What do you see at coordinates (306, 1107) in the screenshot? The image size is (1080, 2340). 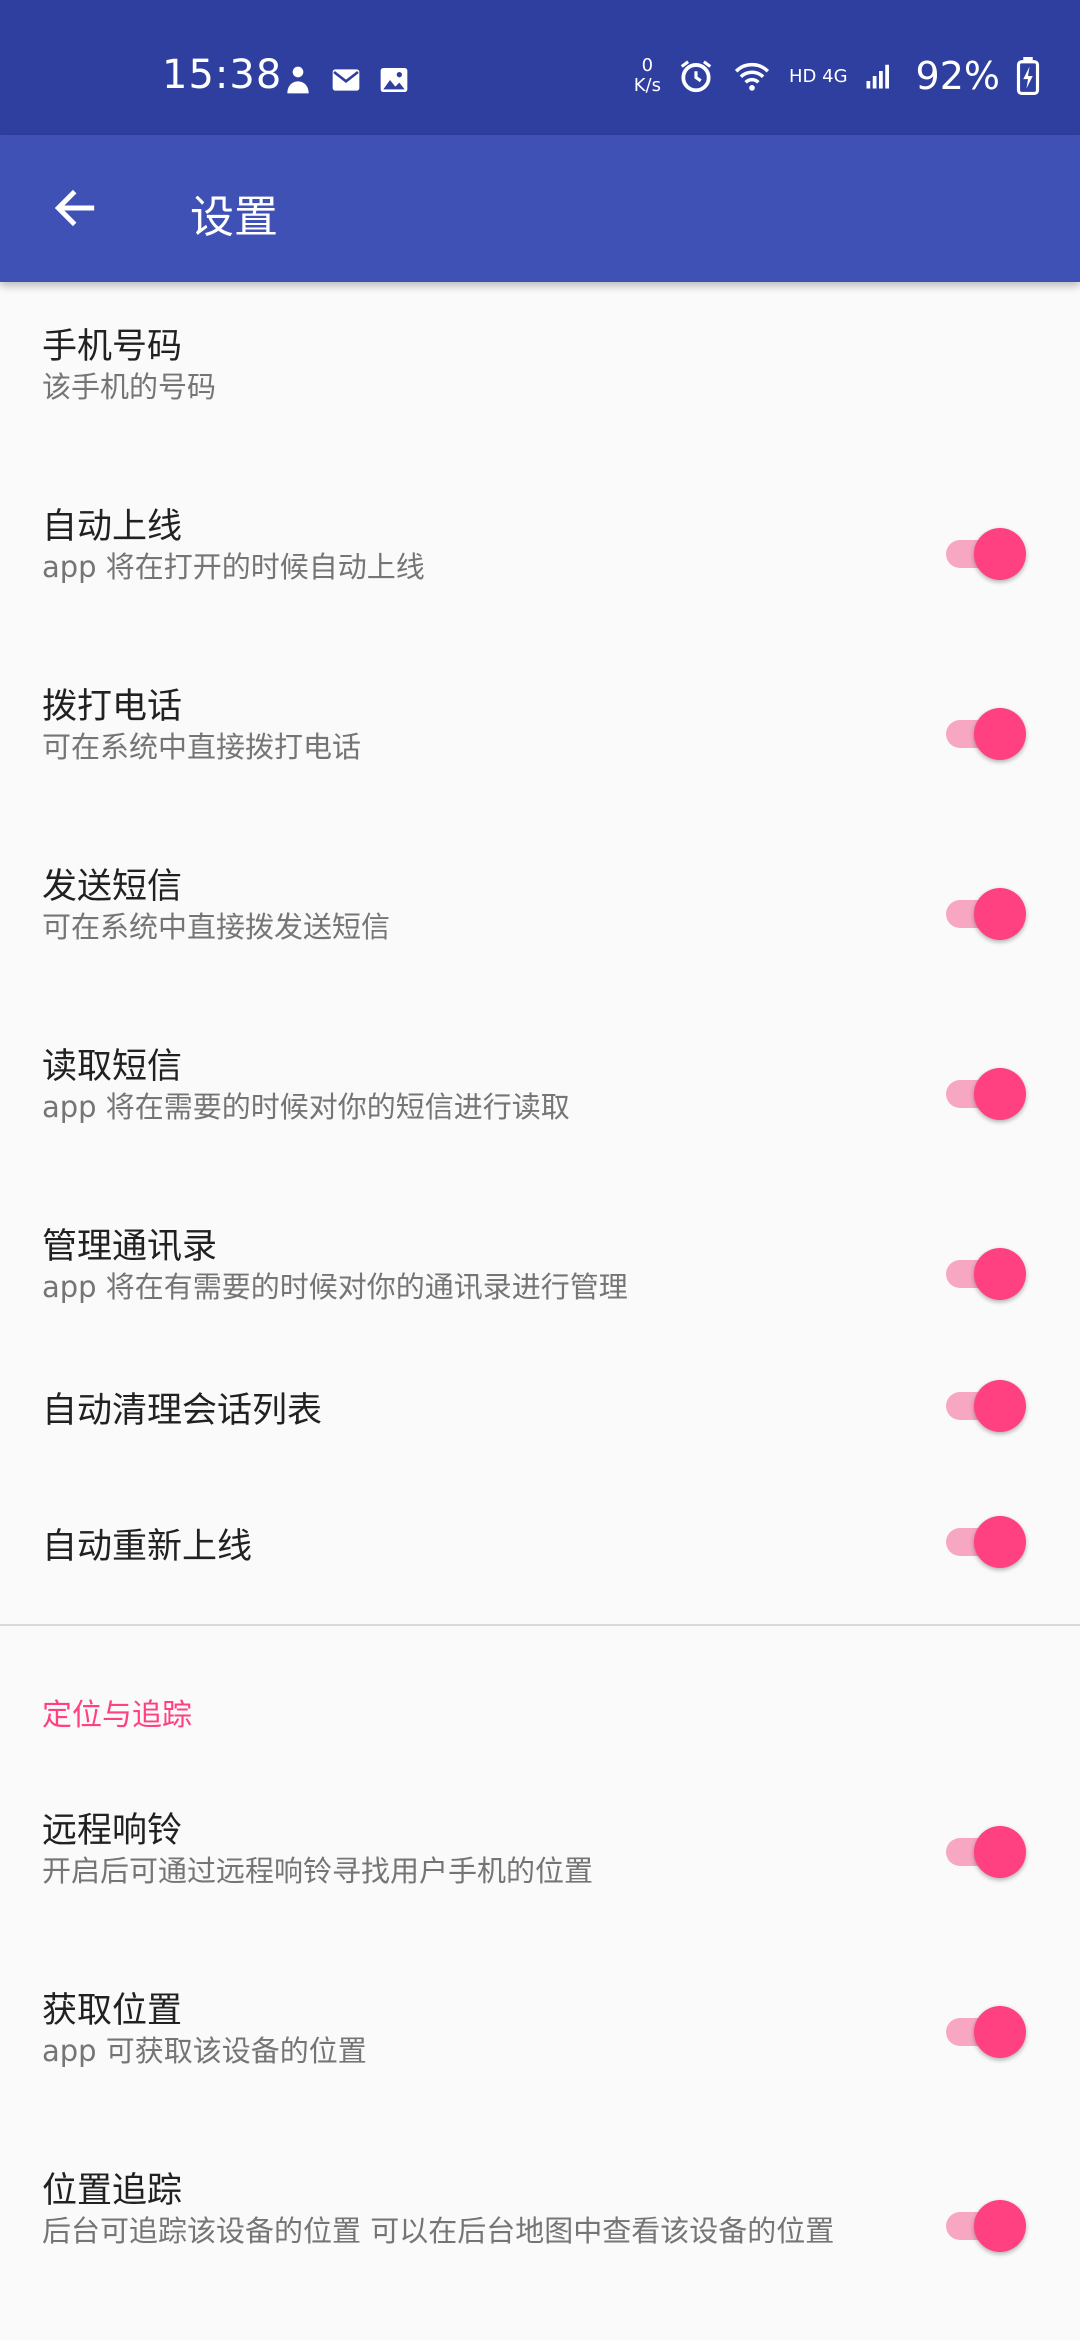 I see `setting-summary: app 将在需要的时候对你的短信进行读取` at bounding box center [306, 1107].